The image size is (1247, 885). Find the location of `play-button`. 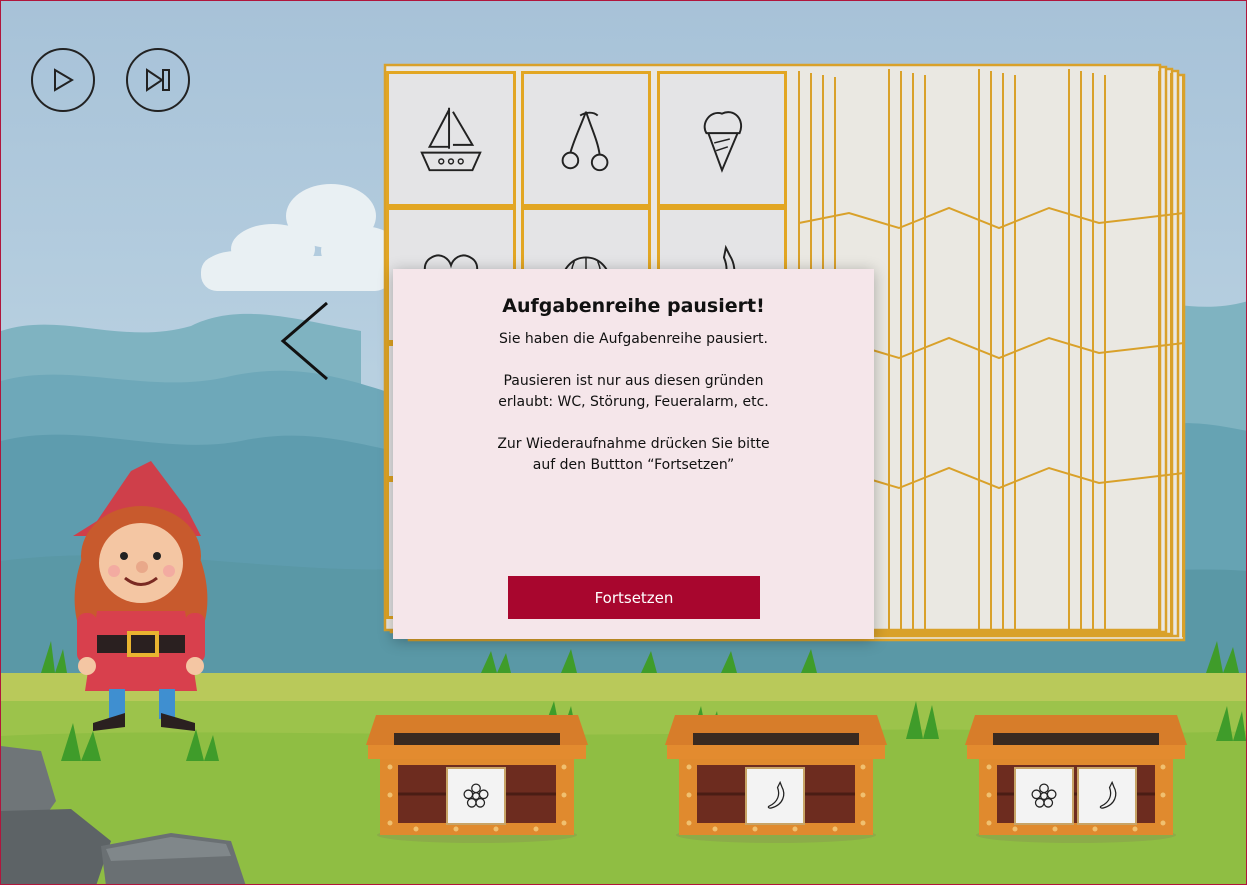

play-button is located at coordinates (63, 80).